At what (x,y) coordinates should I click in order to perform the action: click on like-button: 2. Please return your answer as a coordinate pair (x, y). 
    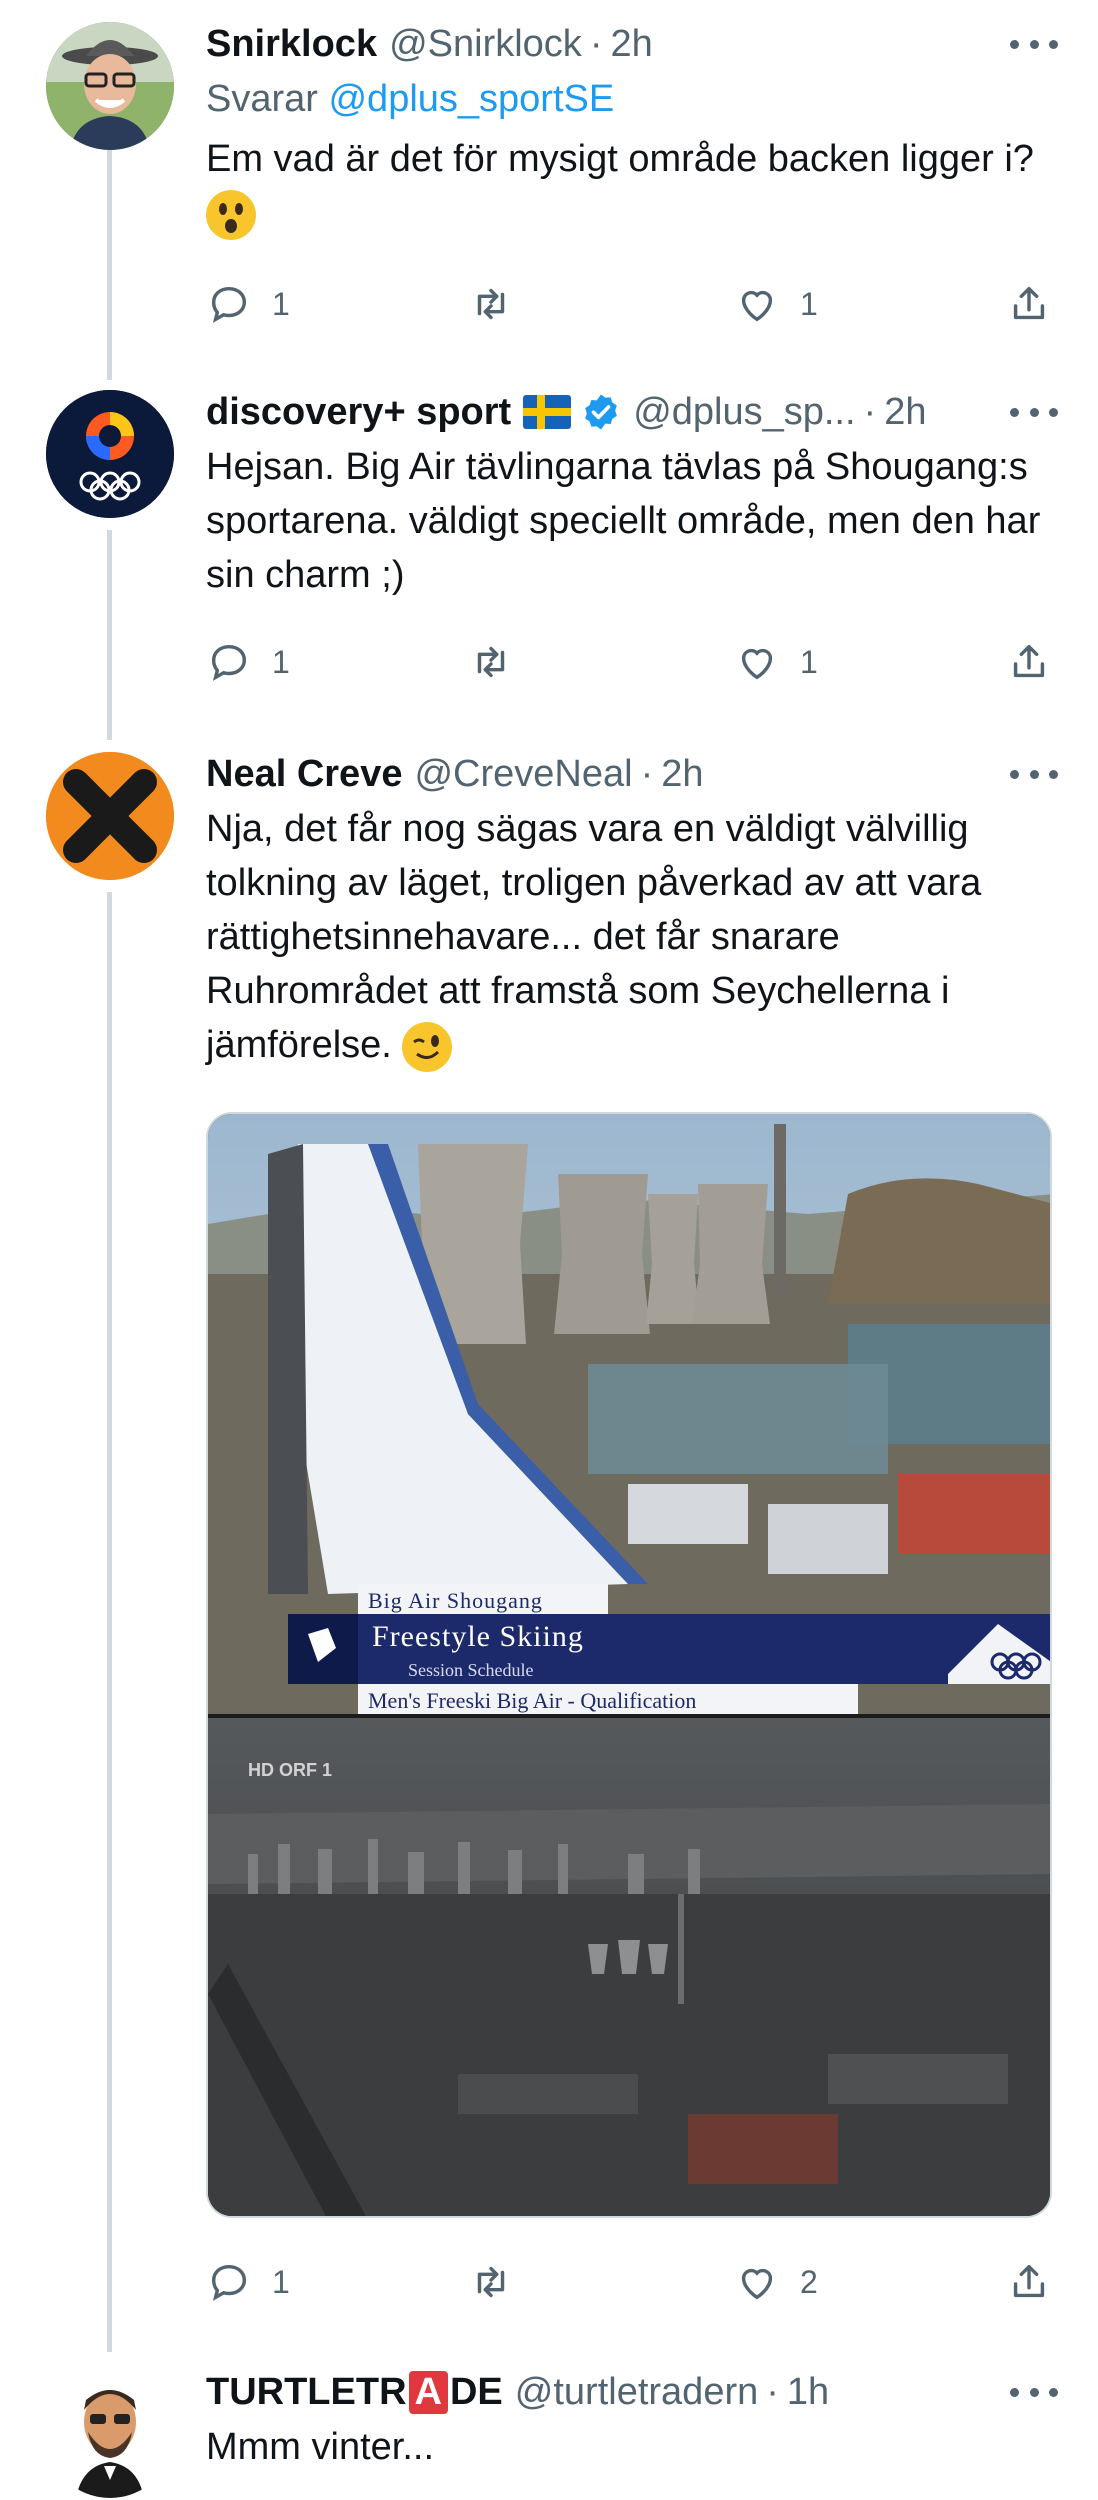
    Looking at the image, I should click on (776, 2282).